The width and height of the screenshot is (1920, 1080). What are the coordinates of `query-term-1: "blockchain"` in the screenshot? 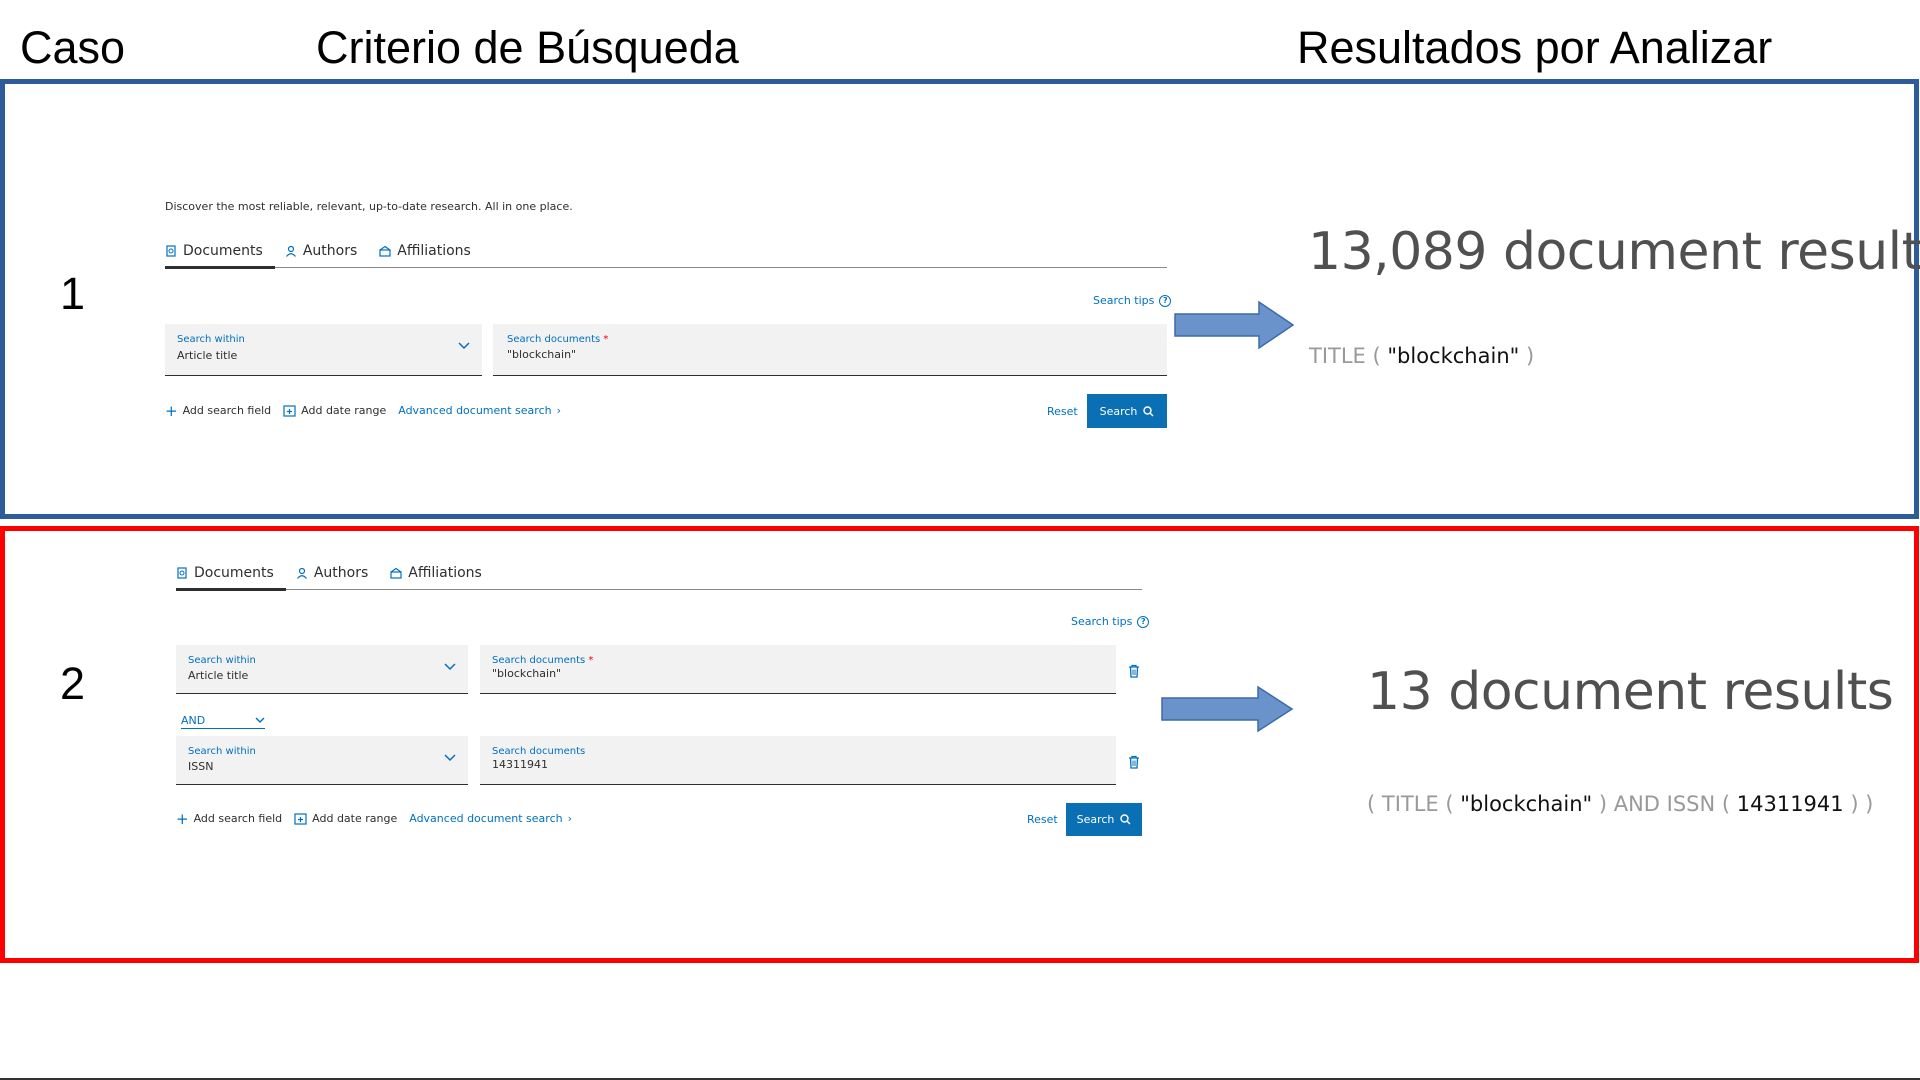 It's located at (1526, 804).